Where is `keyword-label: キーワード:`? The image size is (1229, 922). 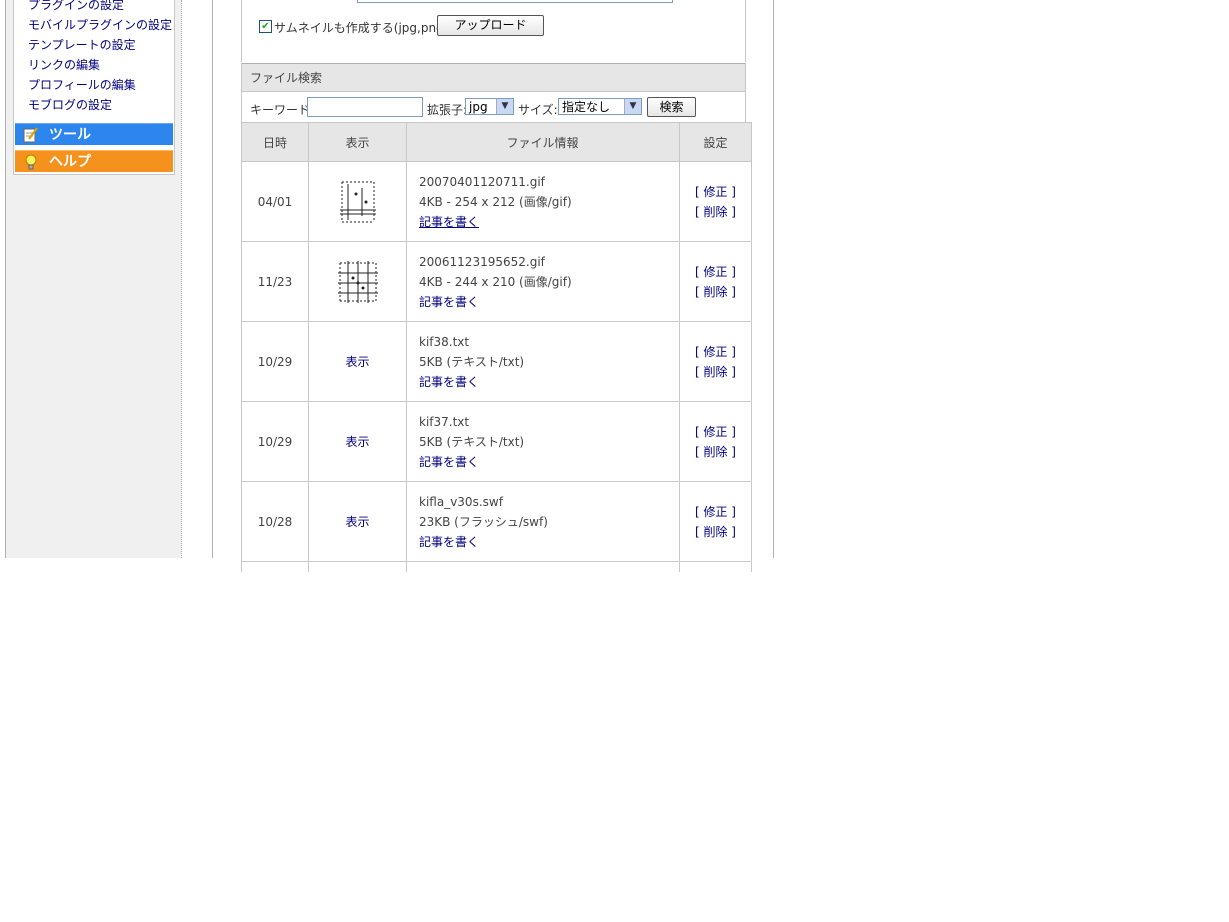
keyword-label: キーワード: is located at coordinates (282, 110).